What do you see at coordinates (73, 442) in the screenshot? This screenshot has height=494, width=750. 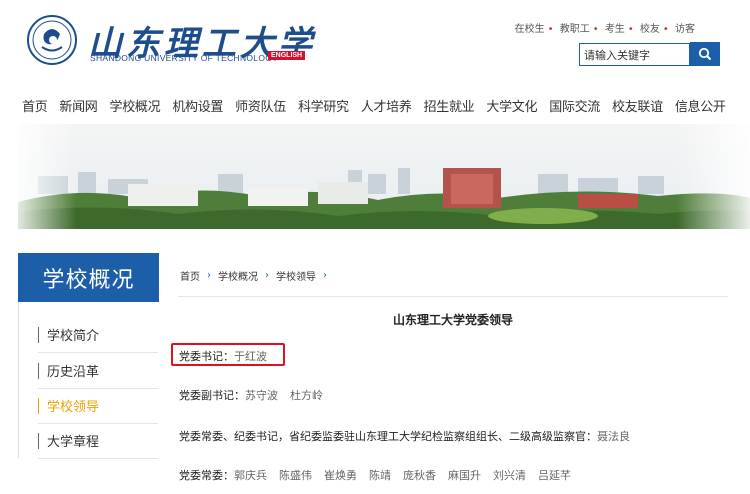 I see `sidebar-item-label: 大学章程` at bounding box center [73, 442].